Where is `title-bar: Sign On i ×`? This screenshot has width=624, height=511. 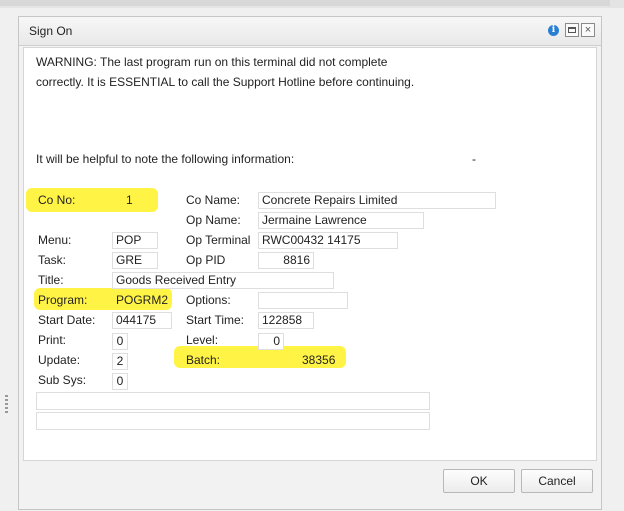 title-bar: Sign On i × is located at coordinates (310, 31).